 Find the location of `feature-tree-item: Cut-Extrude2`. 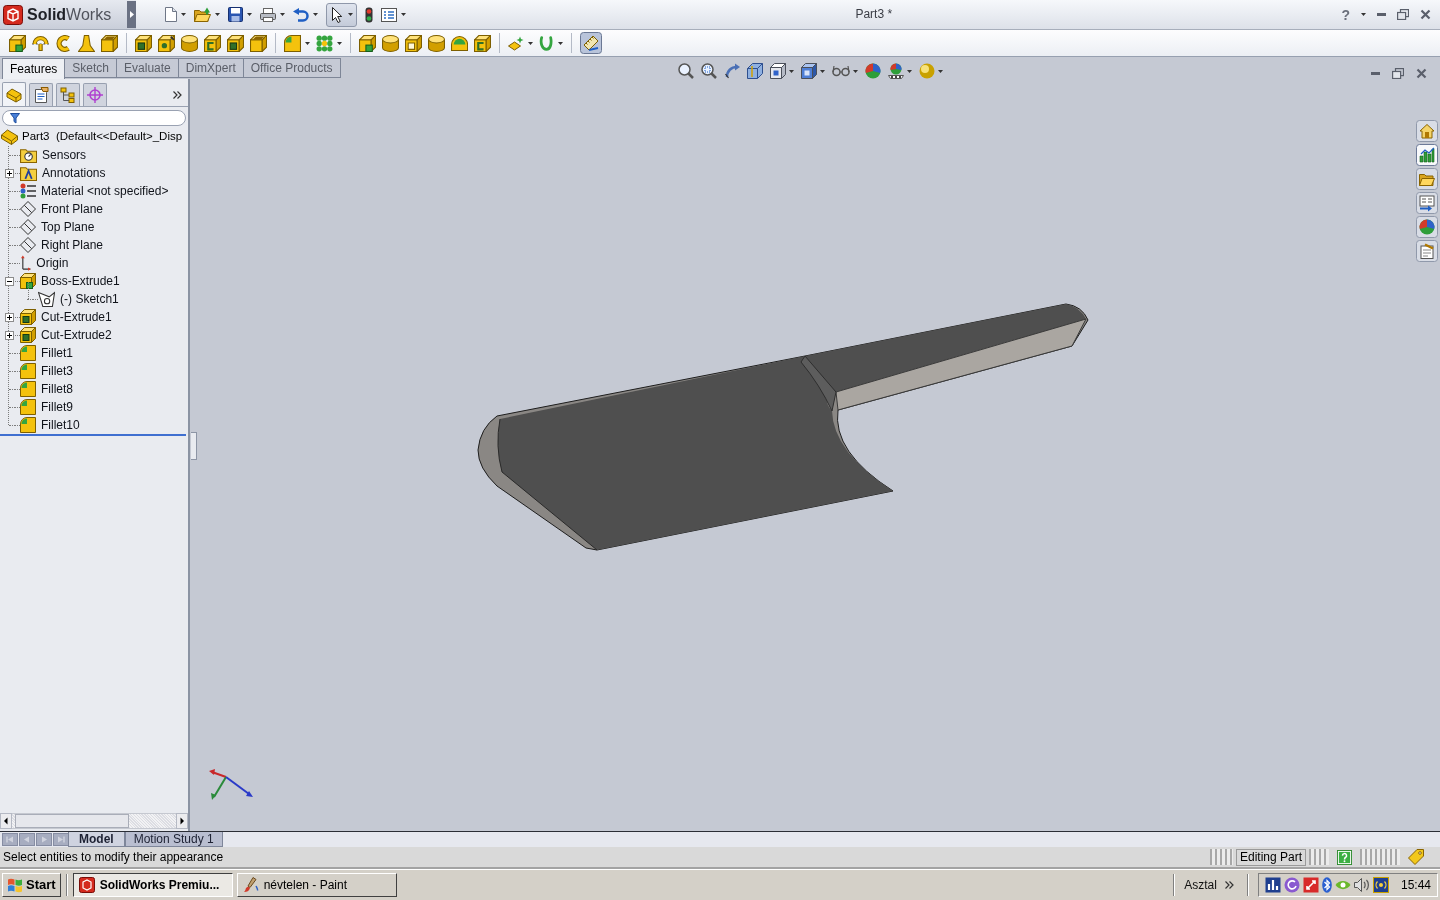

feature-tree-item: Cut-Extrude2 is located at coordinates (76, 335).